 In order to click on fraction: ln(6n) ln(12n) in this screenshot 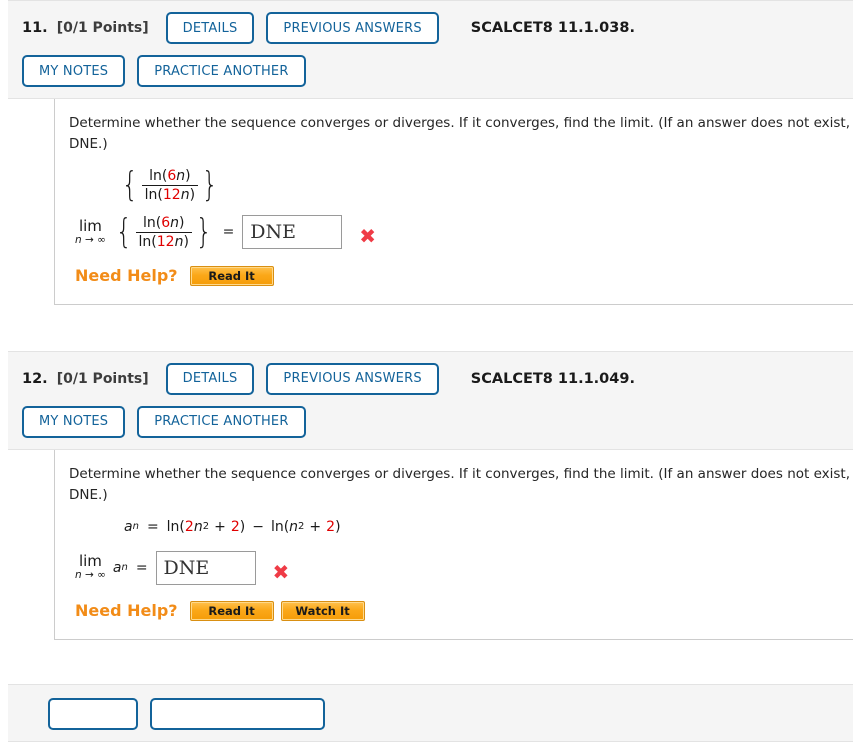, I will do `click(170, 185)`.